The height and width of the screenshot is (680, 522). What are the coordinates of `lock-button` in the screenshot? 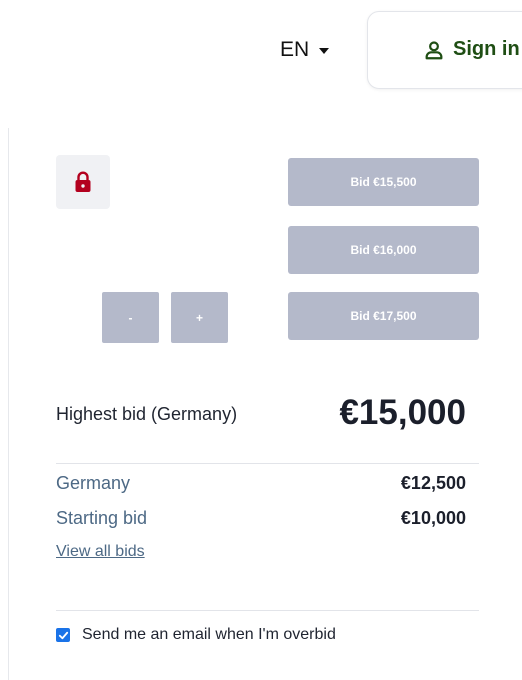 It's located at (83, 182).